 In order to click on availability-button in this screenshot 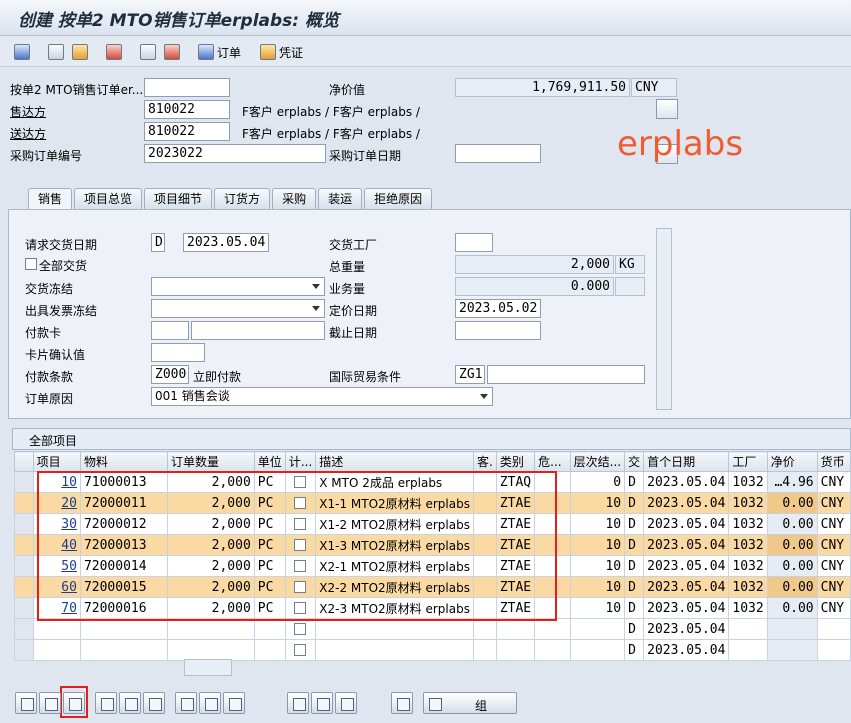, I will do `click(298, 703)`.